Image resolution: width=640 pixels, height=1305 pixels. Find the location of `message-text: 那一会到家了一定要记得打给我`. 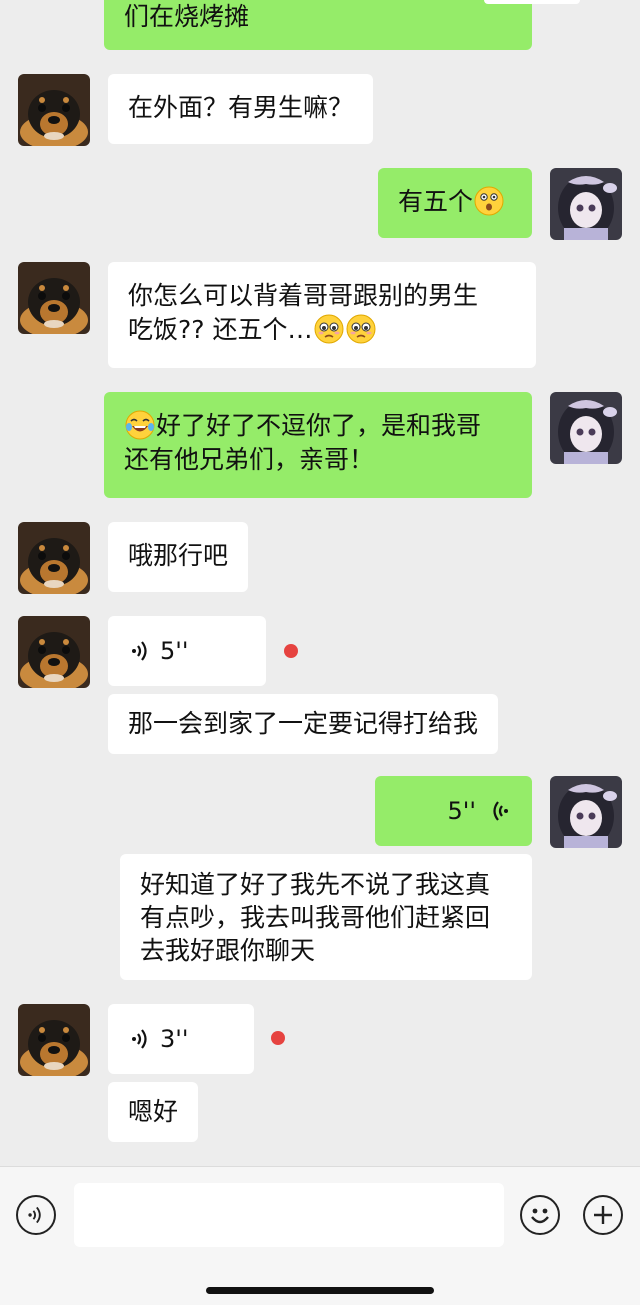

message-text: 那一会到家了一定要记得打给我 is located at coordinates (303, 723).